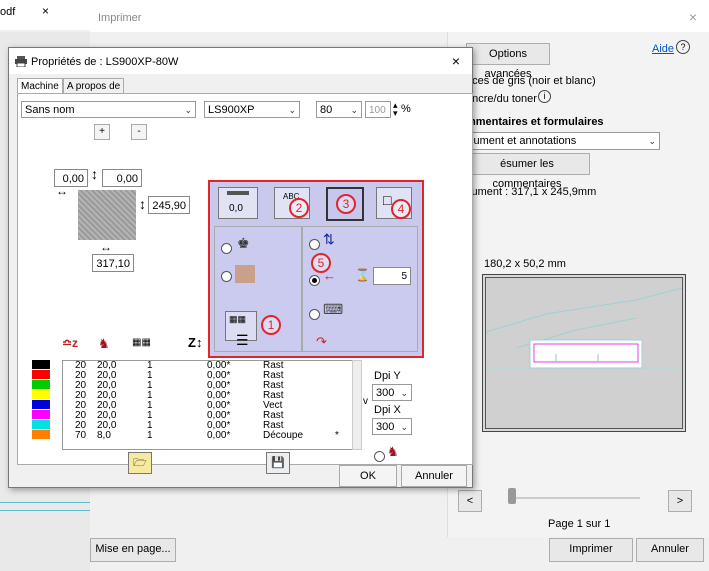 This screenshot has height=571, width=709. I want to click on dpi-x-label: Dpi X, so click(387, 410).